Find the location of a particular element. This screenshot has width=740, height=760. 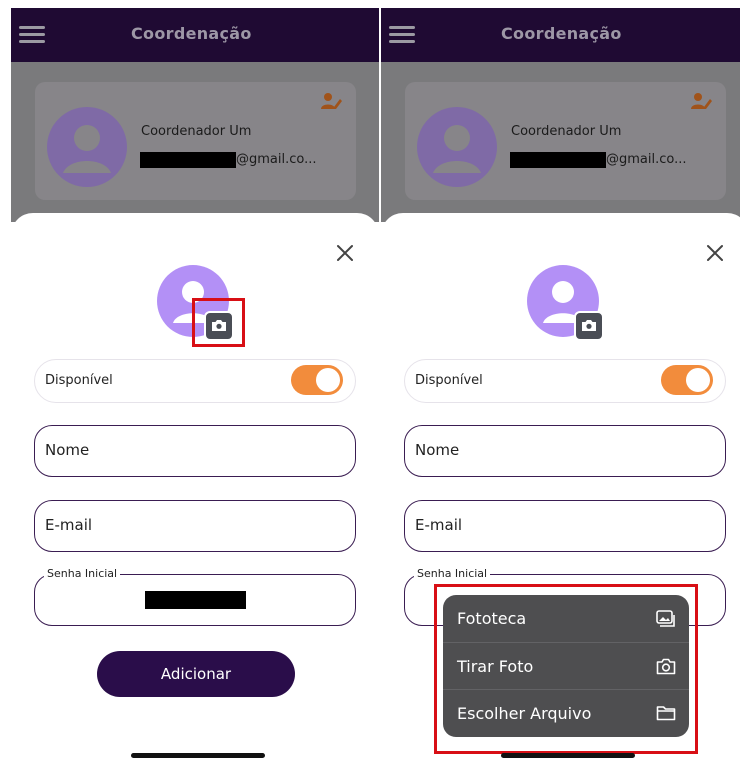

change-photo-button is located at coordinates (589, 326).